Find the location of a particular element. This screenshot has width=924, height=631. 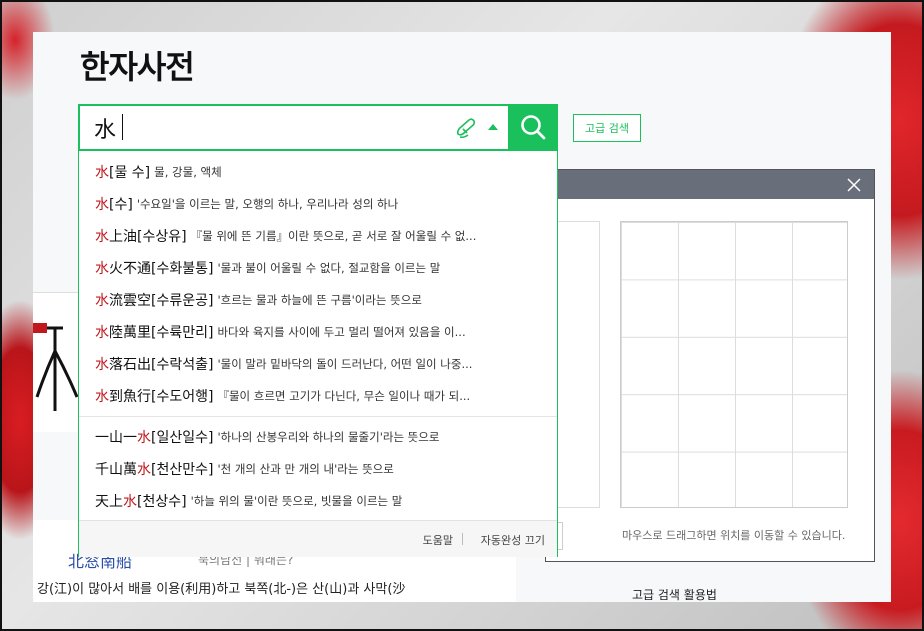

autocomplete-separator is located at coordinates (318, 416).